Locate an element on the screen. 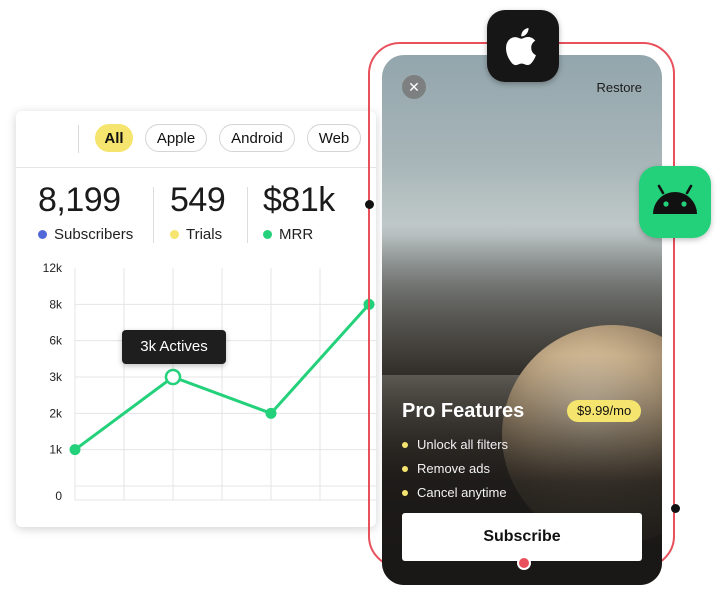  y-tick-label: 1k is located at coordinates (56, 450).